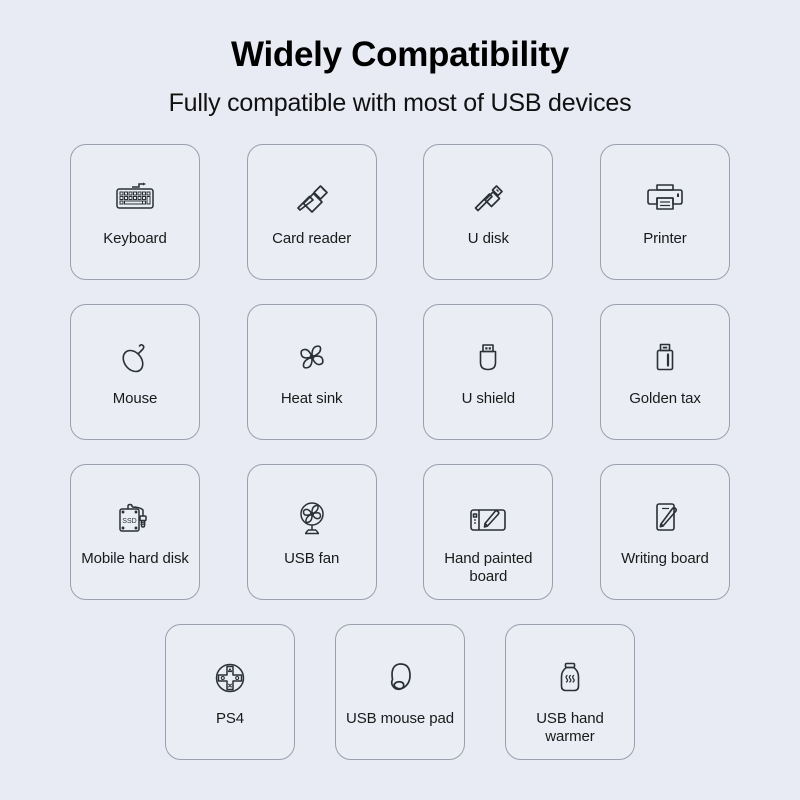 Image resolution: width=800 pixels, height=800 pixels. What do you see at coordinates (488, 567) in the screenshot?
I see `device-card-label: Hand painted board` at bounding box center [488, 567].